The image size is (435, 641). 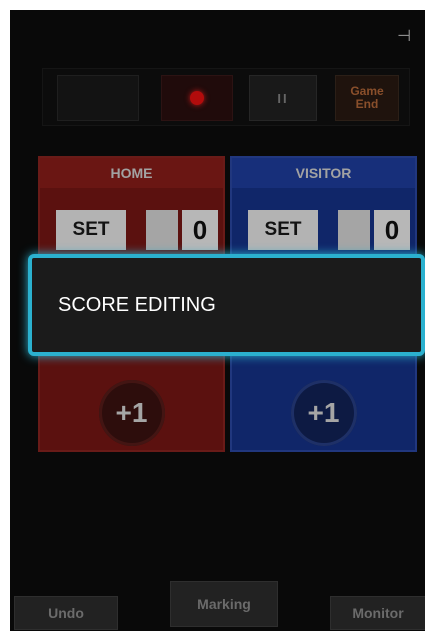 What do you see at coordinates (377, 613) in the screenshot?
I see `monitor-button: Monitor` at bounding box center [377, 613].